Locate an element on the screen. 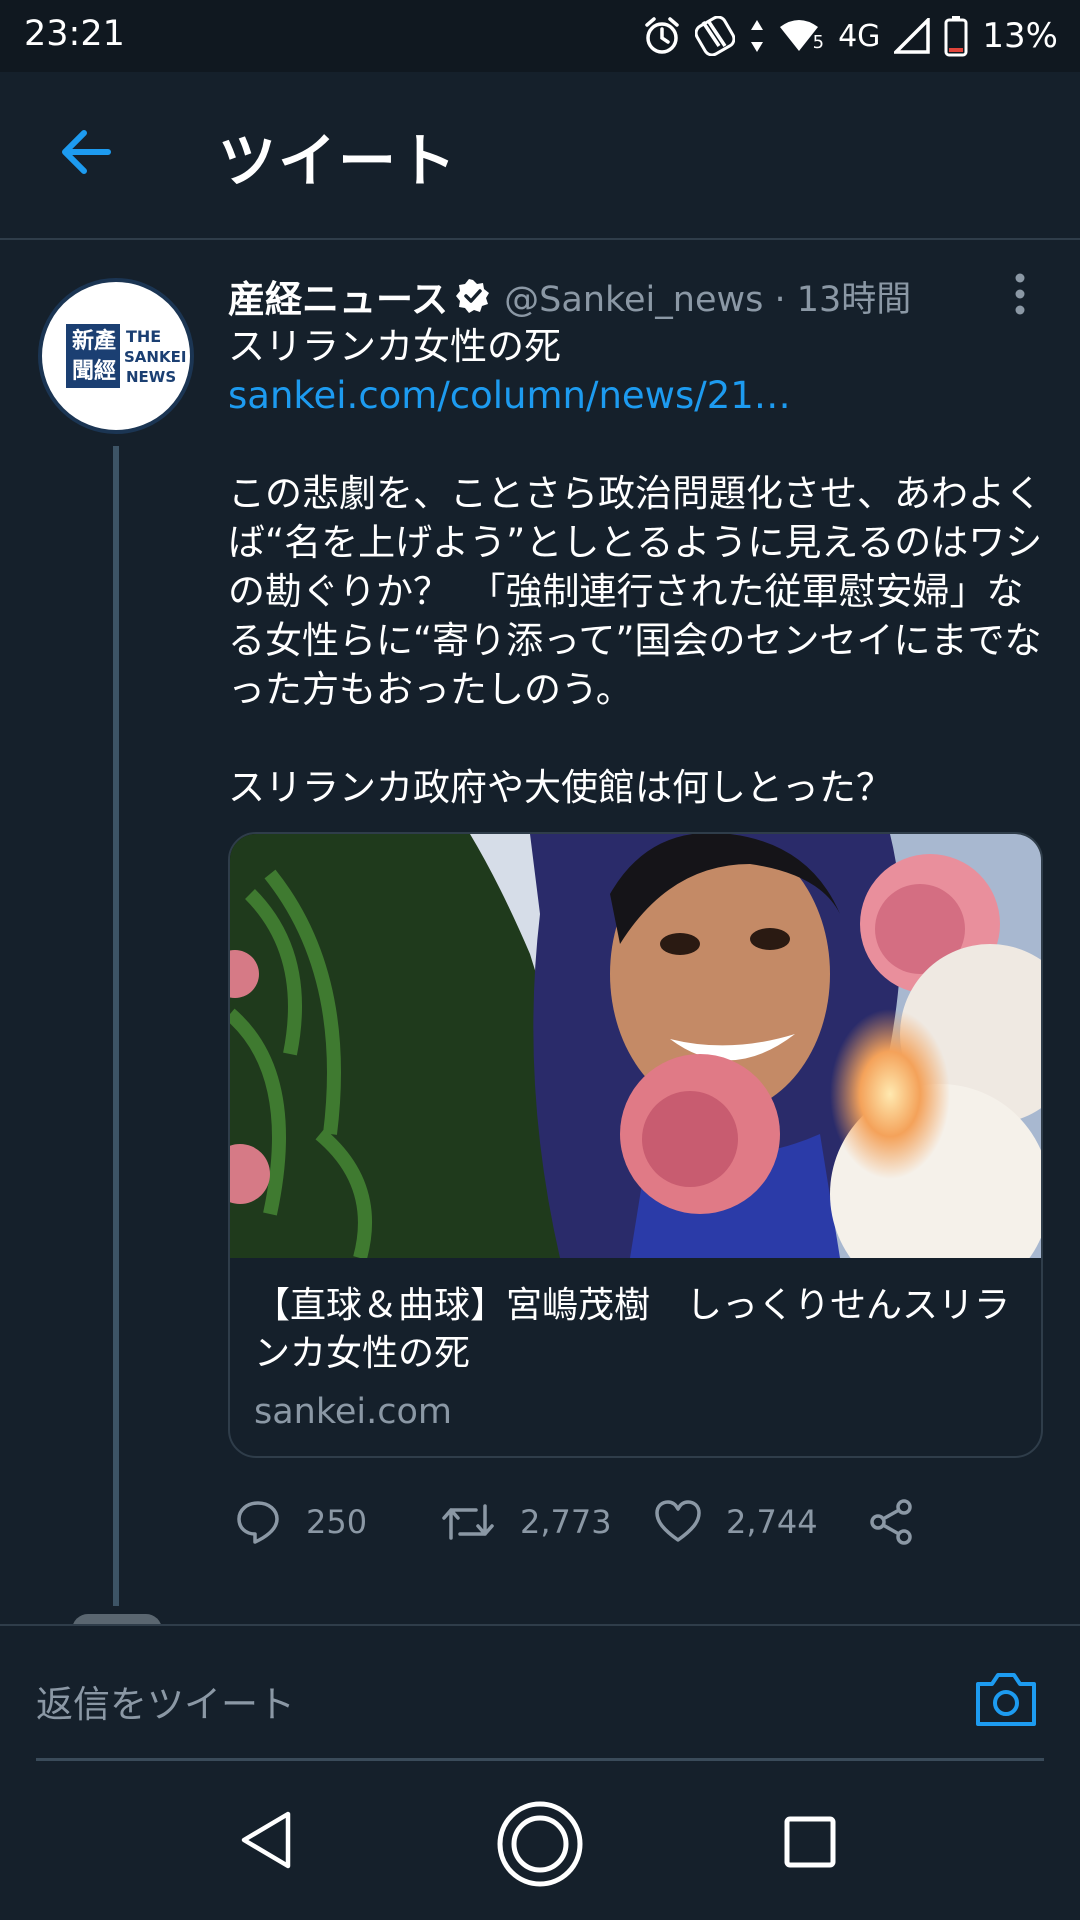 The image size is (1080, 1920). circle-home-icon is located at coordinates (540, 1844).